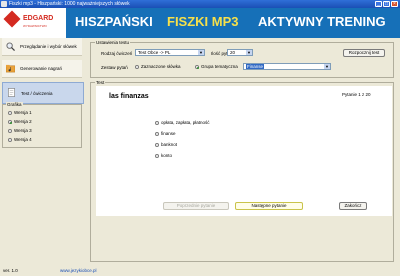 This screenshot has width=400, height=276. What do you see at coordinates (23, 139) in the screenshot?
I see `grafika-option-label: Wersja 4` at bounding box center [23, 139].